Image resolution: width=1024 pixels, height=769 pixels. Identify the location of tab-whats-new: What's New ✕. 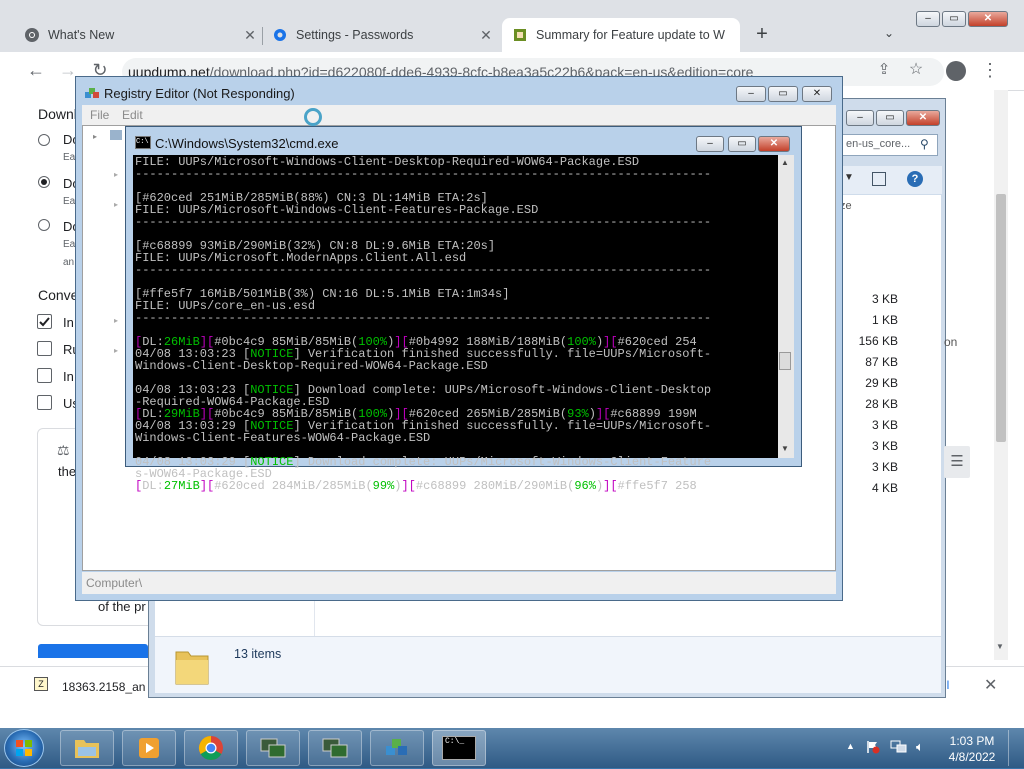
(142, 35).